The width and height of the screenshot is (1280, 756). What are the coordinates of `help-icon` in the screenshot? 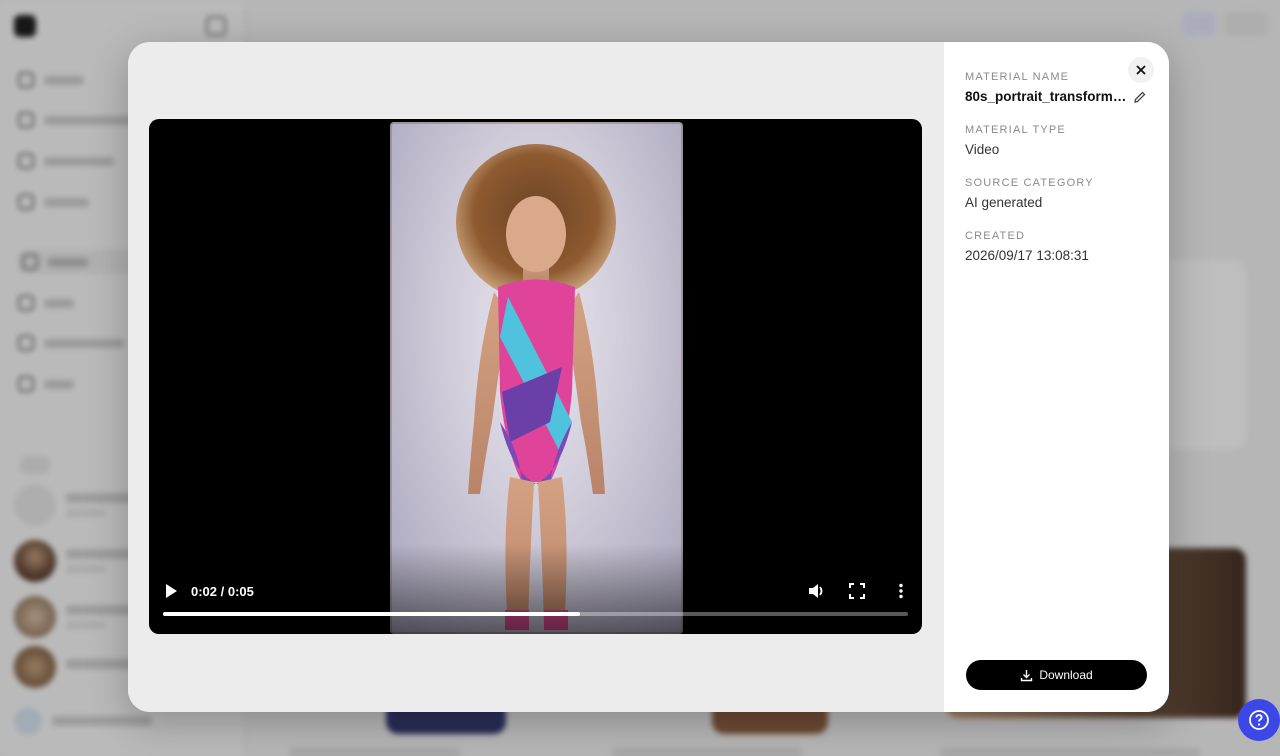 It's located at (1259, 720).